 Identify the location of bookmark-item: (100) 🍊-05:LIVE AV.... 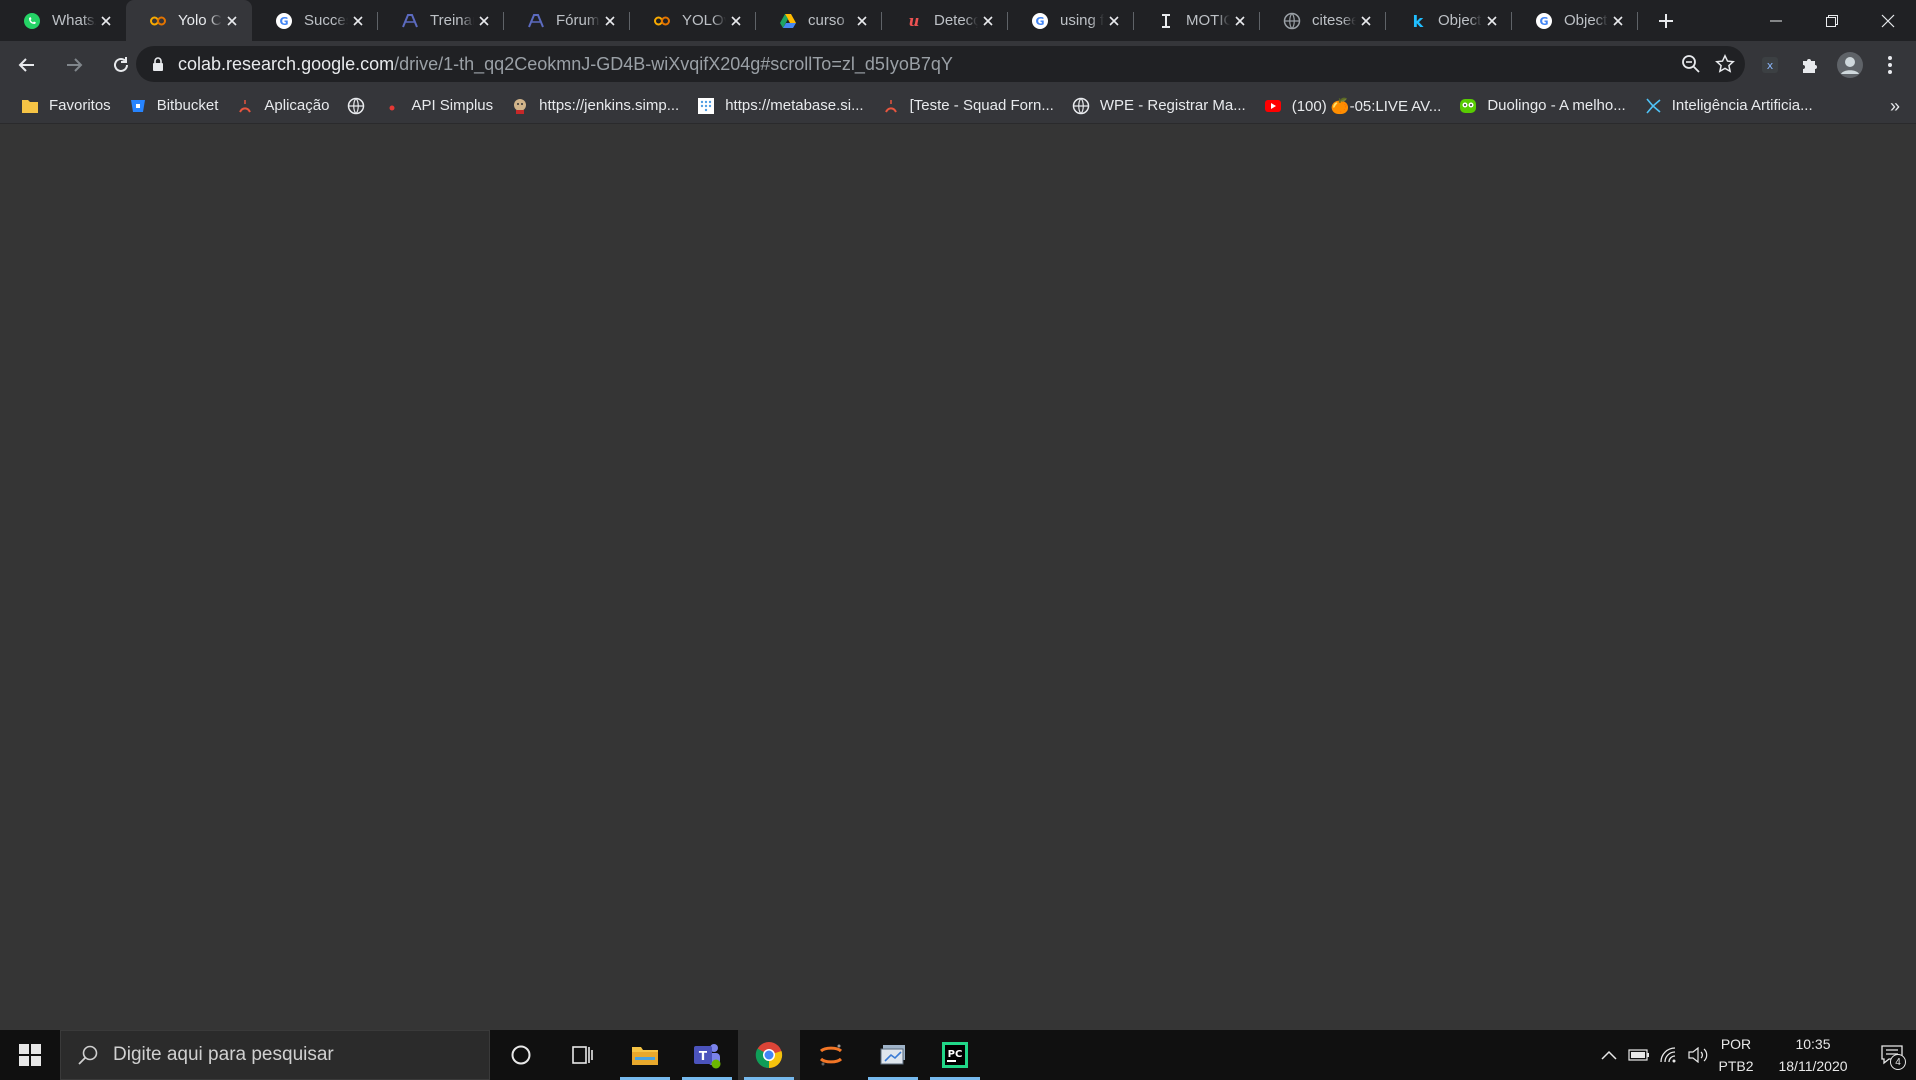
(1353, 106).